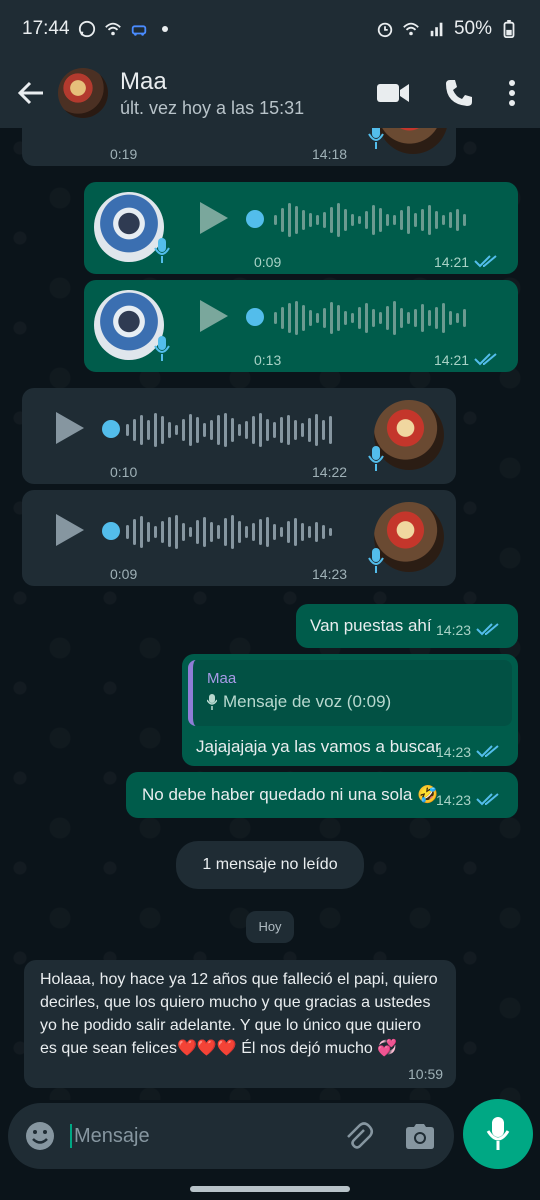 This screenshot has width=540, height=1200. Describe the element at coordinates (270, 29) in the screenshot. I see `status-bar: 17:44 50%` at that location.